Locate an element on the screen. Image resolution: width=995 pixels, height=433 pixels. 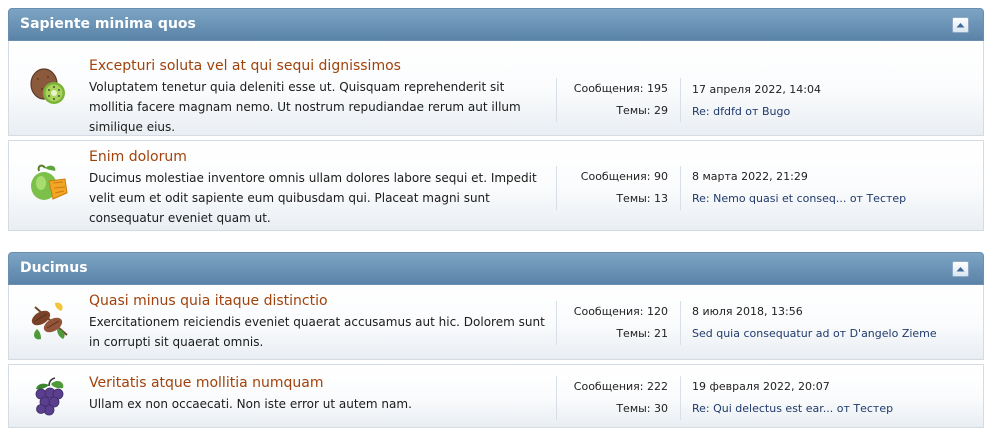
forum-stats: Сообщения: 120 Темы: 21 is located at coordinates (618, 323).